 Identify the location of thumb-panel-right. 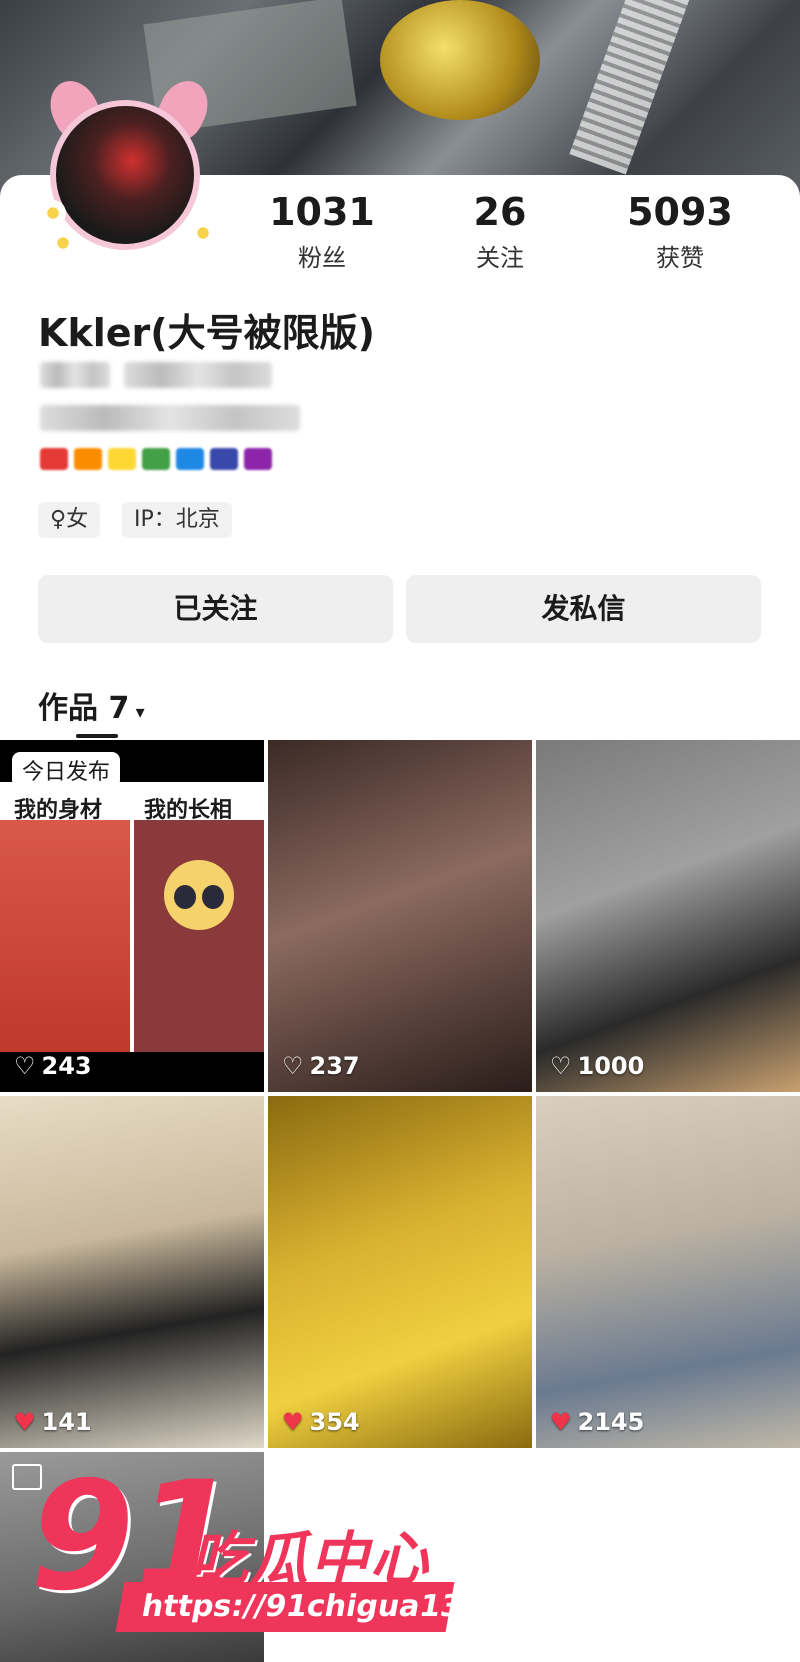
(199, 936).